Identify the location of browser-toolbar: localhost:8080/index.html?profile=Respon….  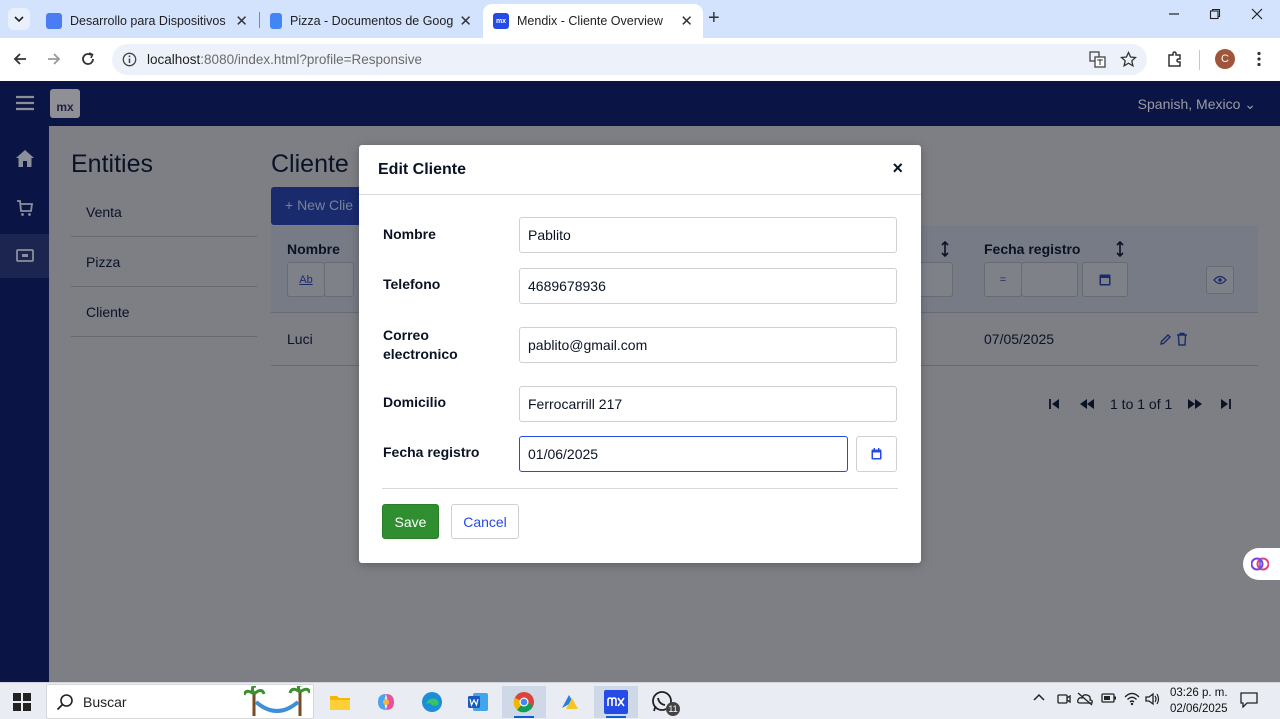
(640, 59).